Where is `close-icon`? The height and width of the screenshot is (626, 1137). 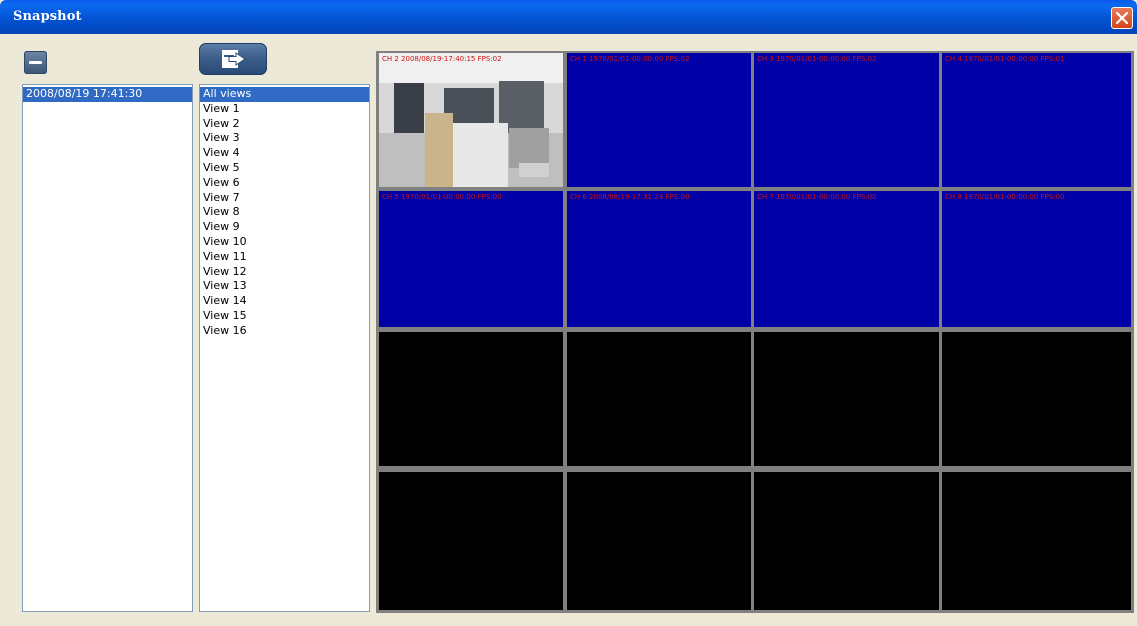 close-icon is located at coordinates (1122, 18).